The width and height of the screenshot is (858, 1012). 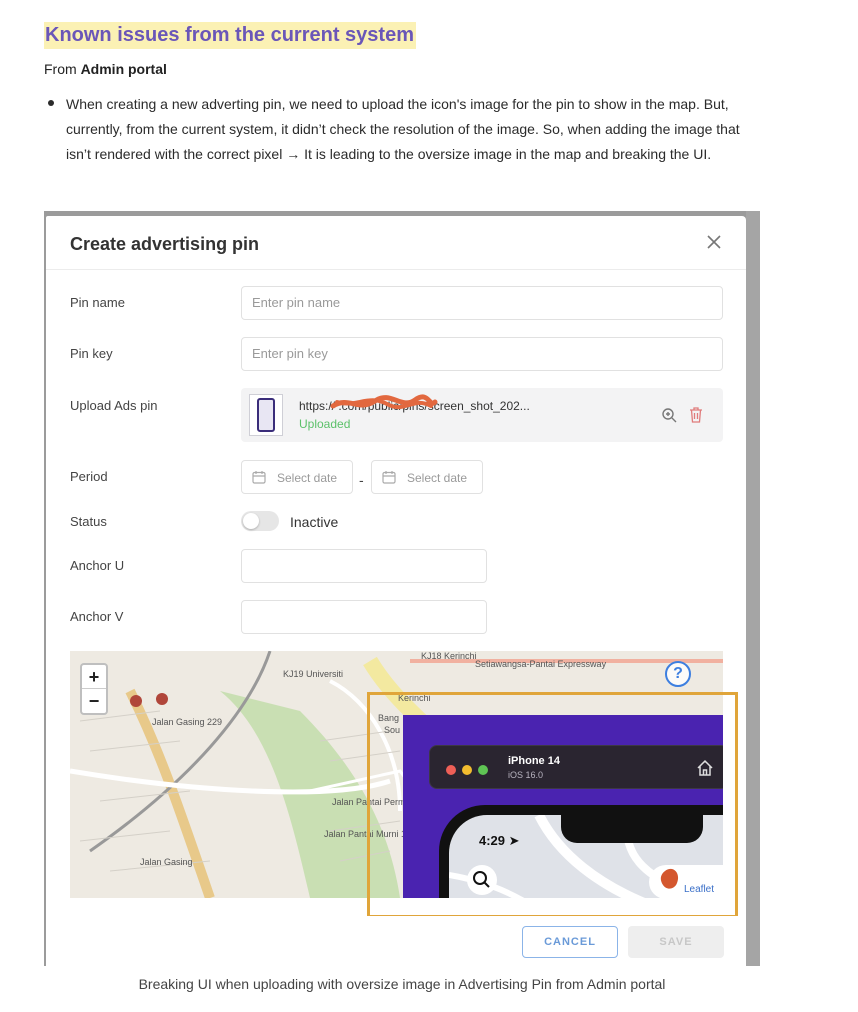 I want to click on upload-status: Uploaded, so click(x=325, y=424).